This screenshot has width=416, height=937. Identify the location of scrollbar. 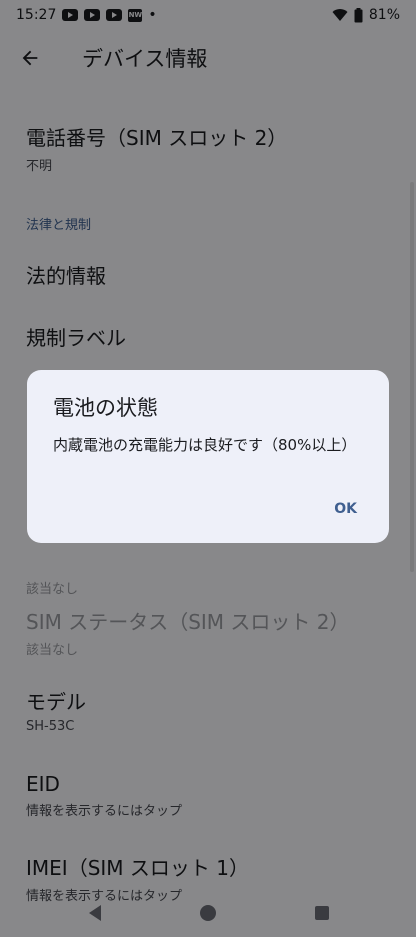
(412, 377).